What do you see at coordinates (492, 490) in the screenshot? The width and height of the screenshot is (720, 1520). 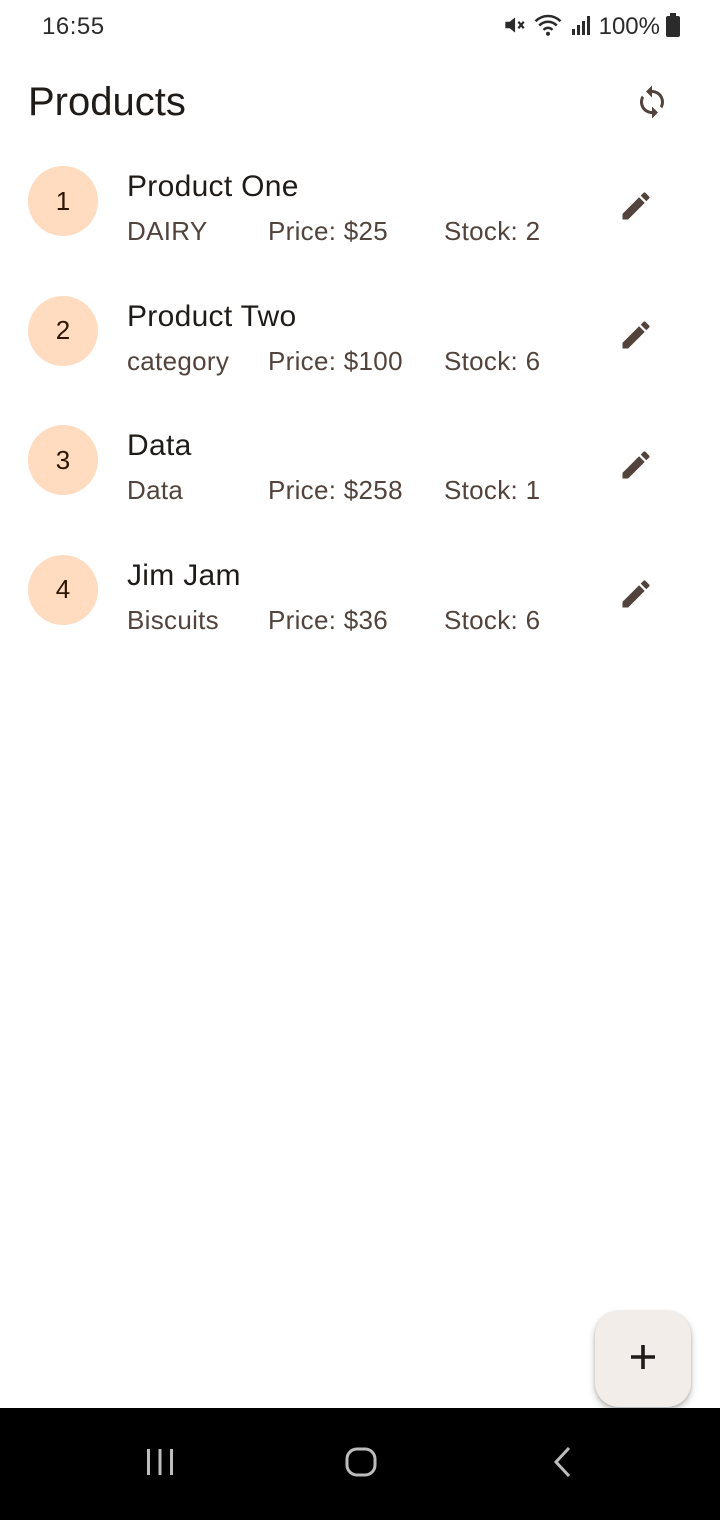 I see `product-stock: Stock: 1` at bounding box center [492, 490].